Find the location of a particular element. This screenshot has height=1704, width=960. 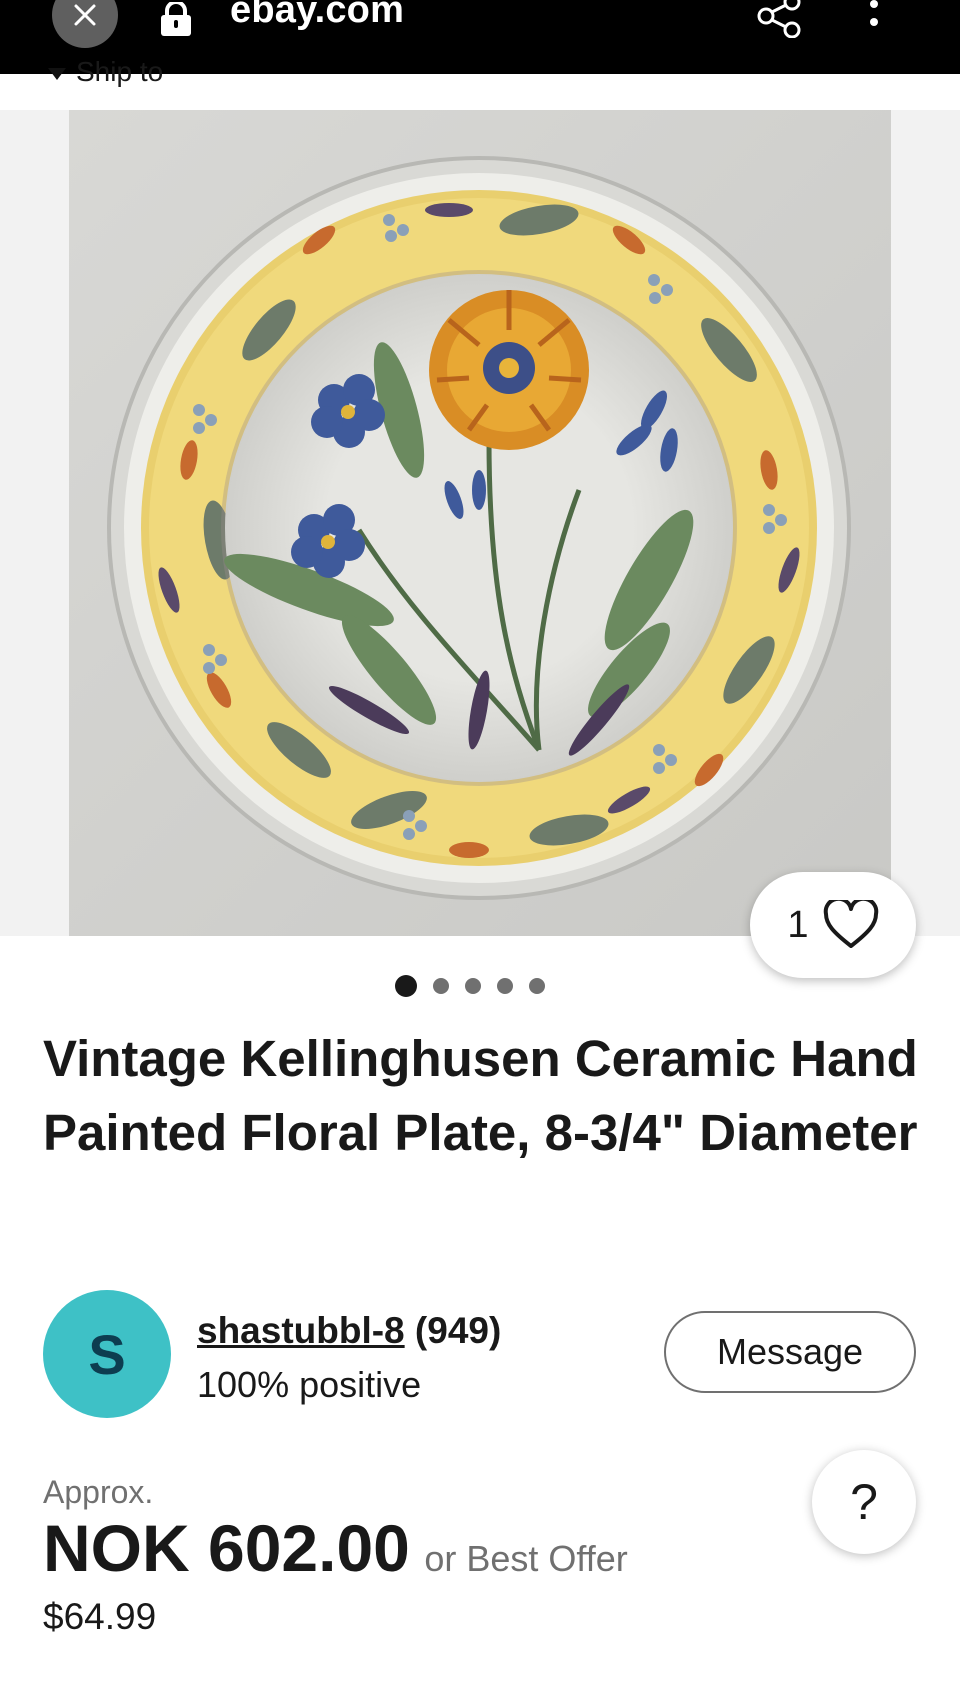

price-row: NOK 602.00 or Best Offer is located at coordinates (335, 1557).